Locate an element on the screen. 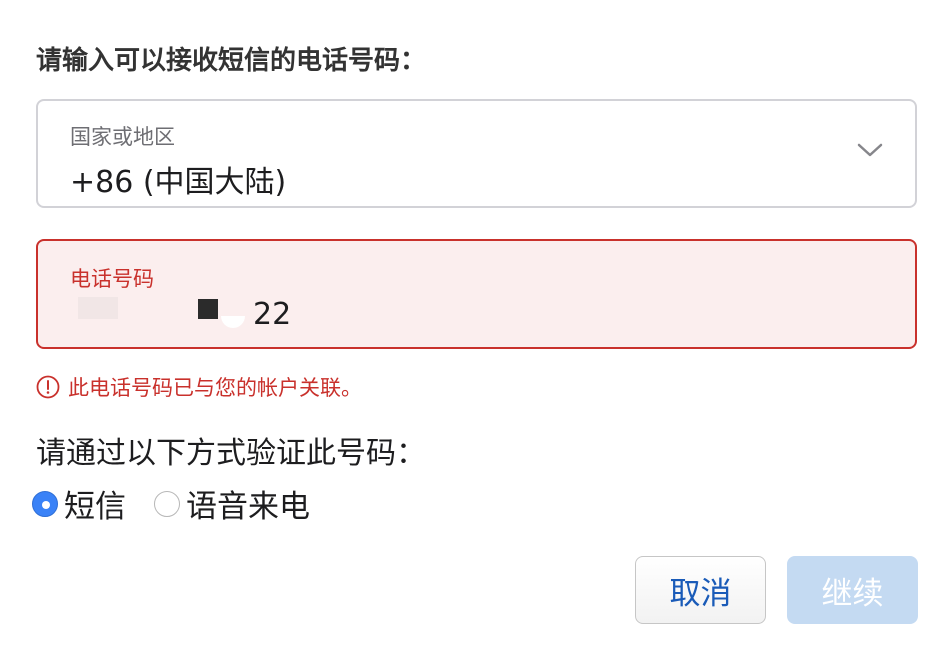 The width and height of the screenshot is (950, 664). verify-method-label: 请通过以下方式验证此号码： is located at coordinates (231, 453).